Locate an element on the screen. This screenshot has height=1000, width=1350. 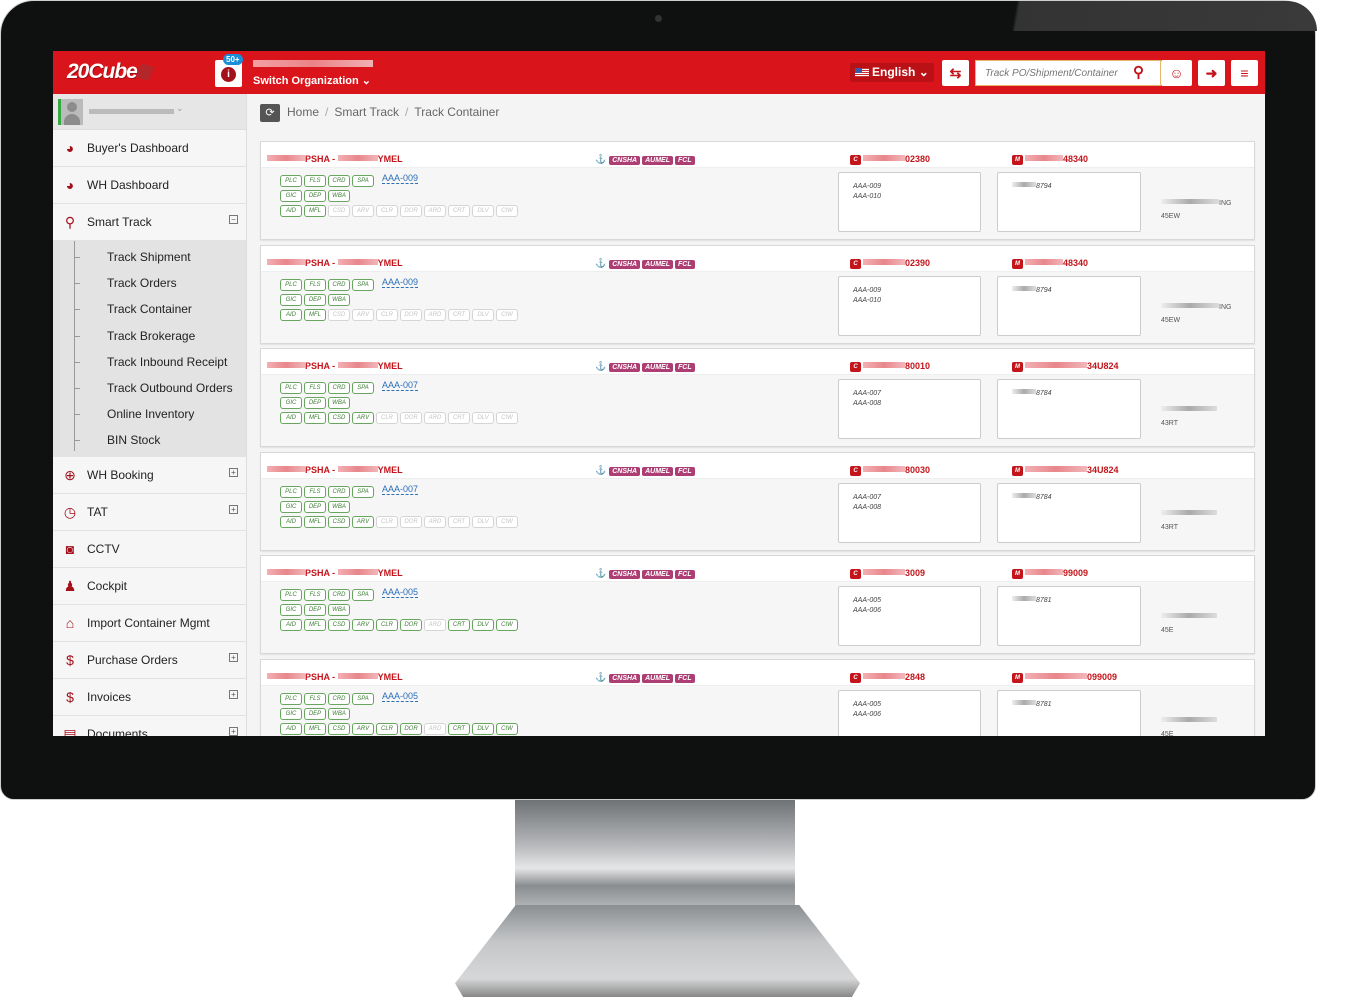
logout-button: ➜ is located at coordinates (1211, 73).